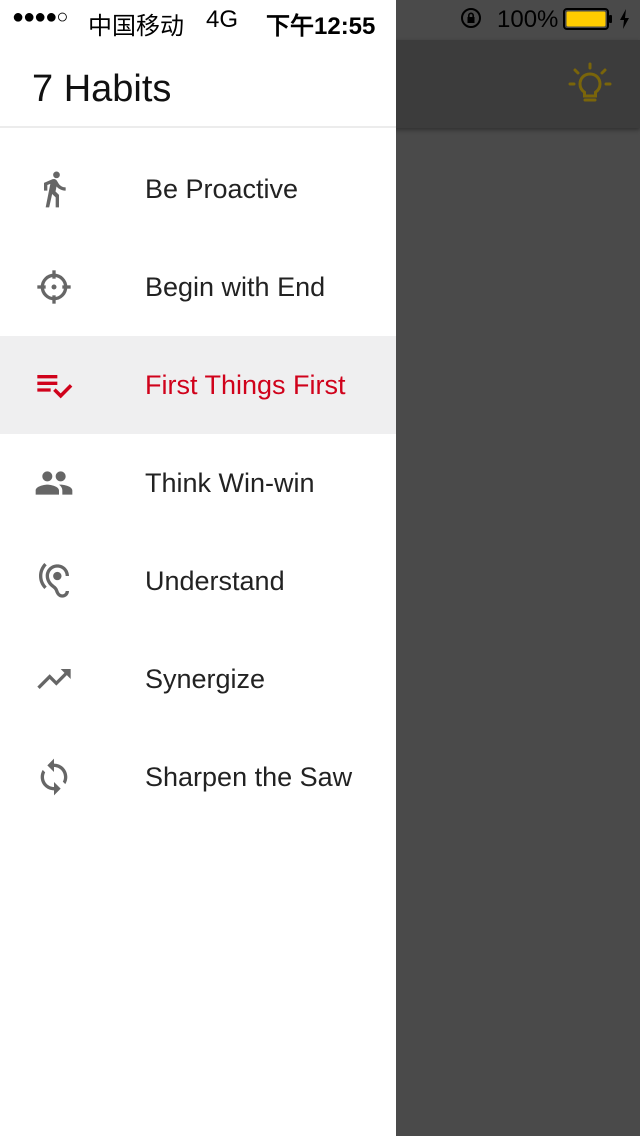  I want to click on menu-item-synergize: Synergize, so click(198, 679).